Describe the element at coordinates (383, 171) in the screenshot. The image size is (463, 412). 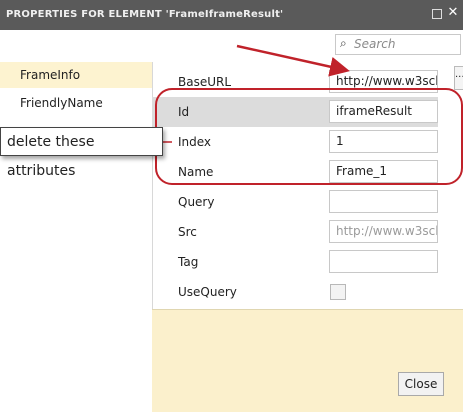
I see `name-field: Frame_1` at that location.